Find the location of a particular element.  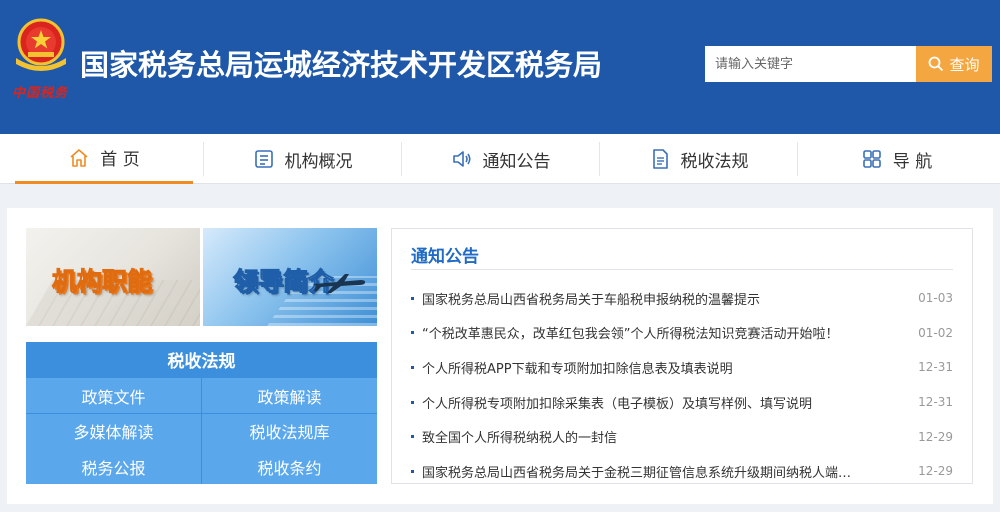

notice-item: 个人所得税专项附加扣除采集表（电子模板）及填写样例、填写说明 12-31 is located at coordinates (682, 402).